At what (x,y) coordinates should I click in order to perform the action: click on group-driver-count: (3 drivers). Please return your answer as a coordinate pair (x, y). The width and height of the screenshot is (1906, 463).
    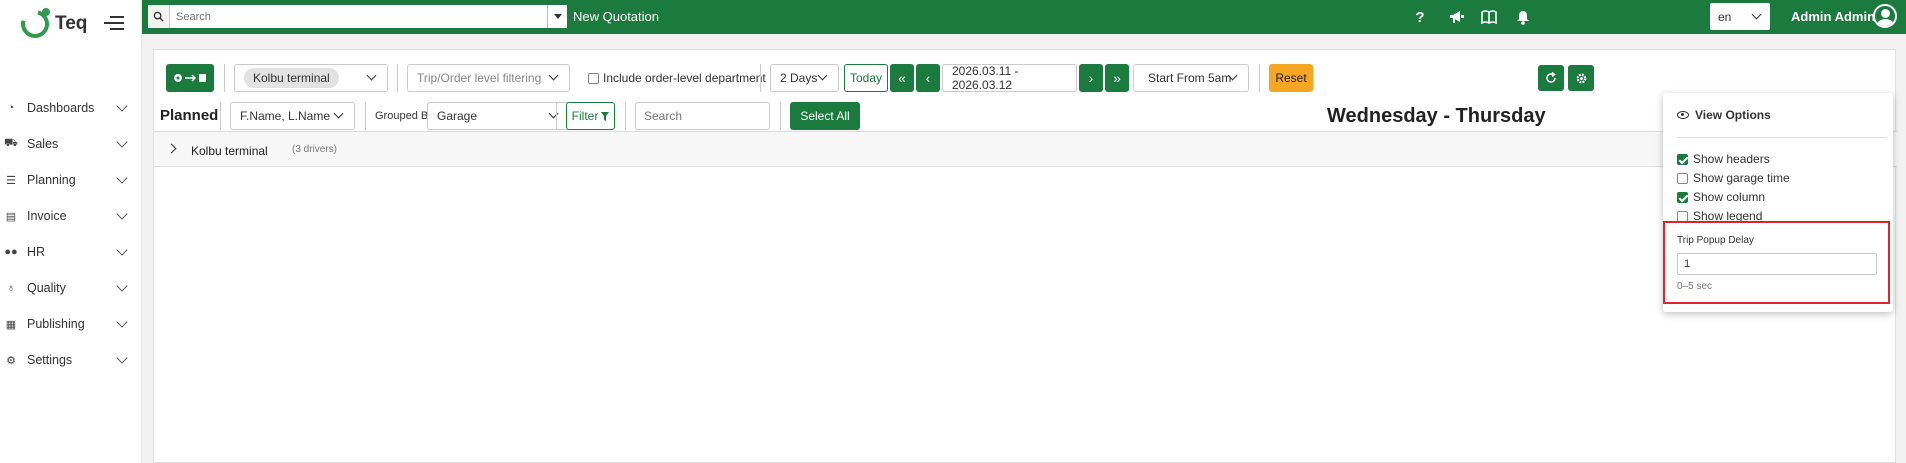
    Looking at the image, I should click on (315, 149).